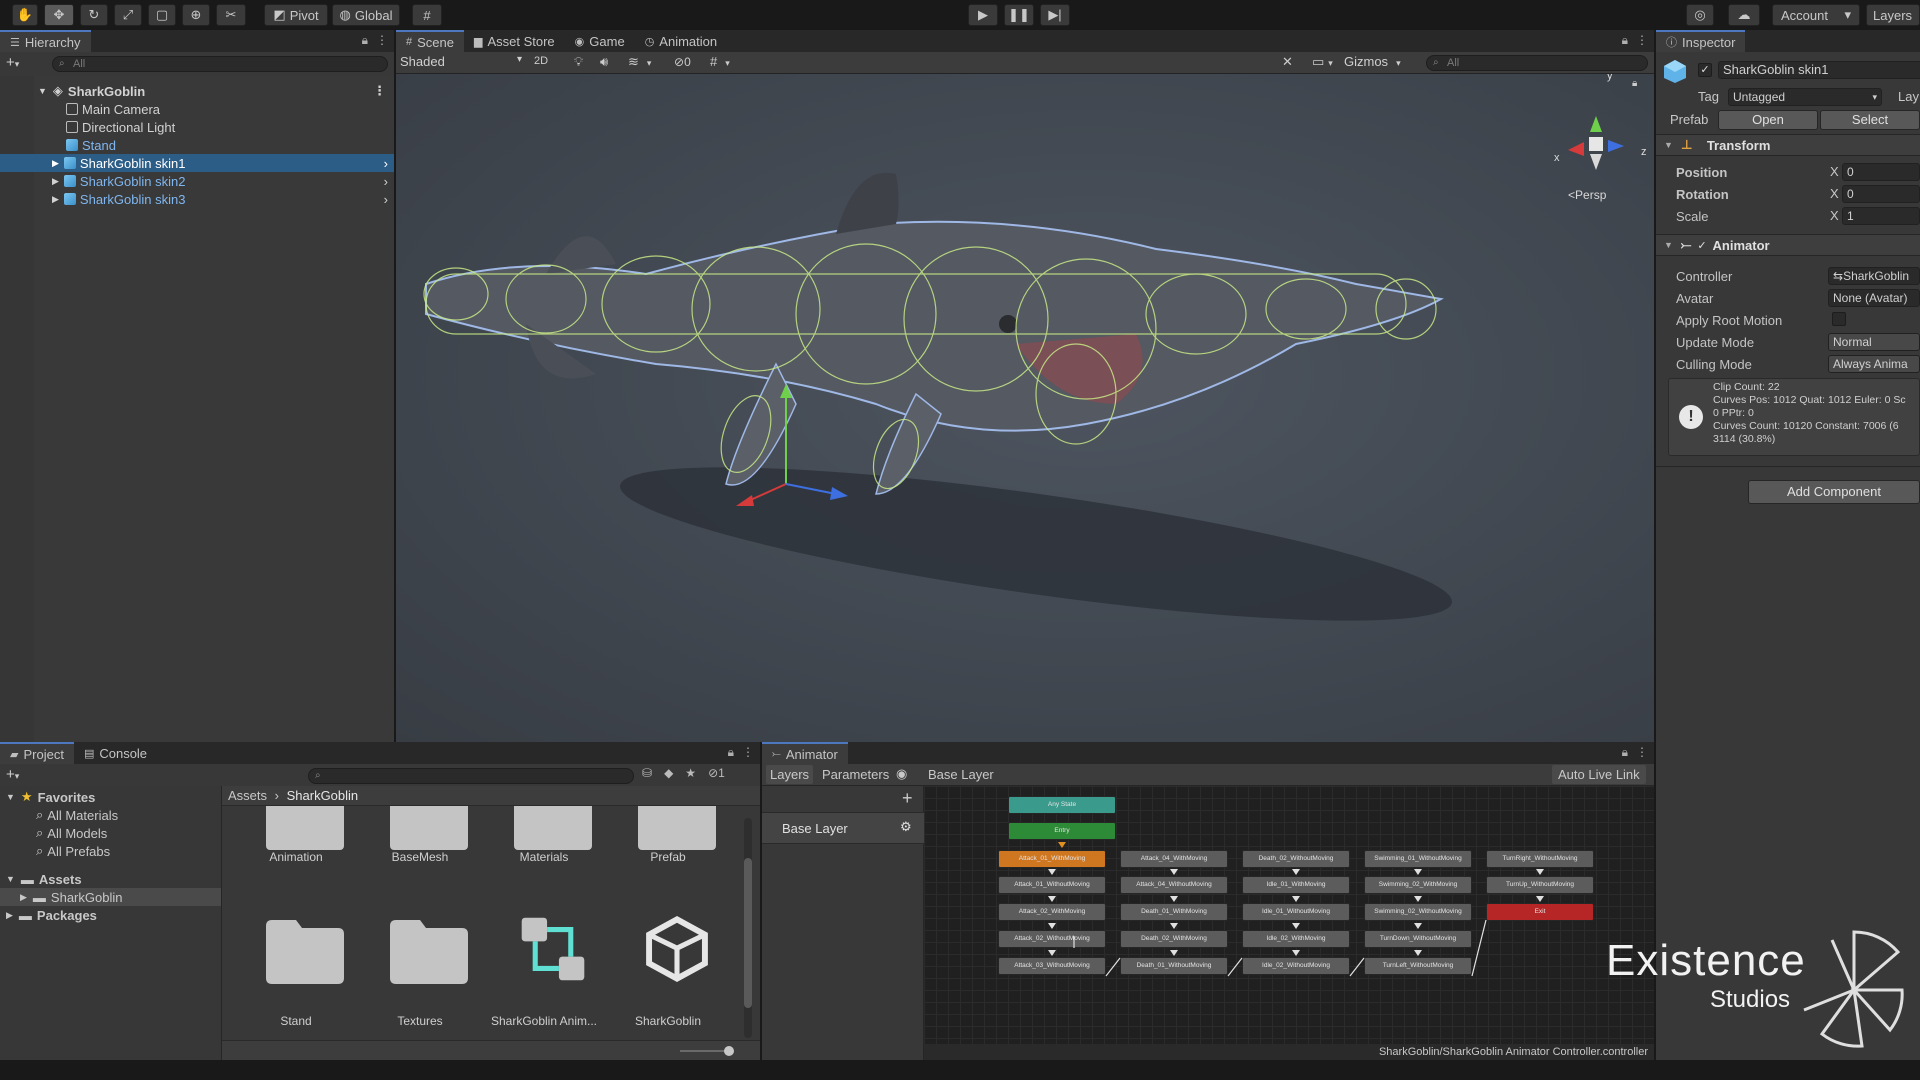  Describe the element at coordinates (716, 773) in the screenshot. I see `hidden-packages-toggle: ⊘1` at that location.